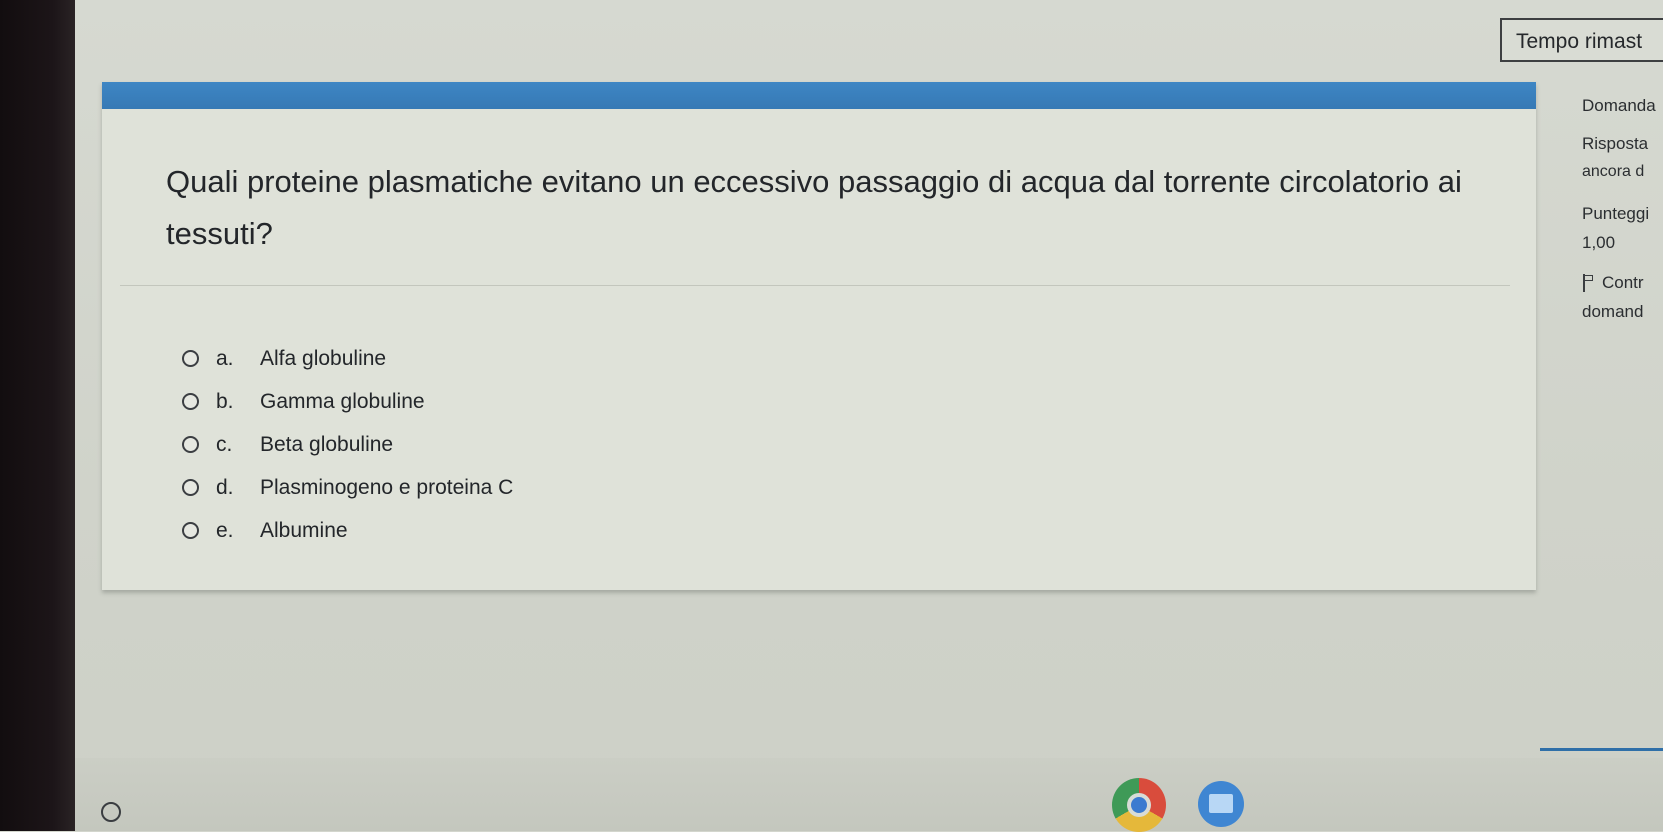 The height and width of the screenshot is (832, 1663). What do you see at coordinates (225, 487) in the screenshot?
I see `answer-letter: d.` at bounding box center [225, 487].